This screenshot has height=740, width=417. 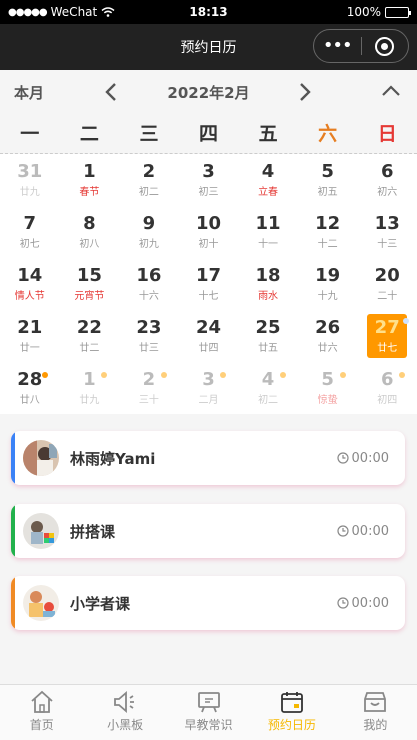 What do you see at coordinates (208, 458) in the screenshot?
I see `course-card: 林雨婷Yami 00:00` at bounding box center [208, 458].